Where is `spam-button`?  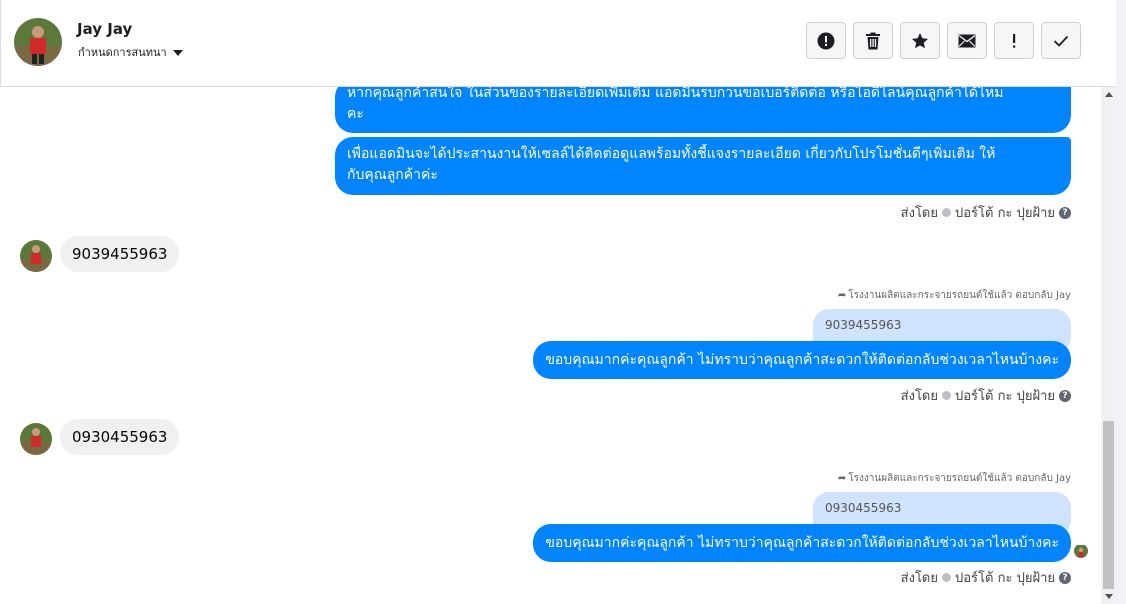
spam-button is located at coordinates (1014, 40).